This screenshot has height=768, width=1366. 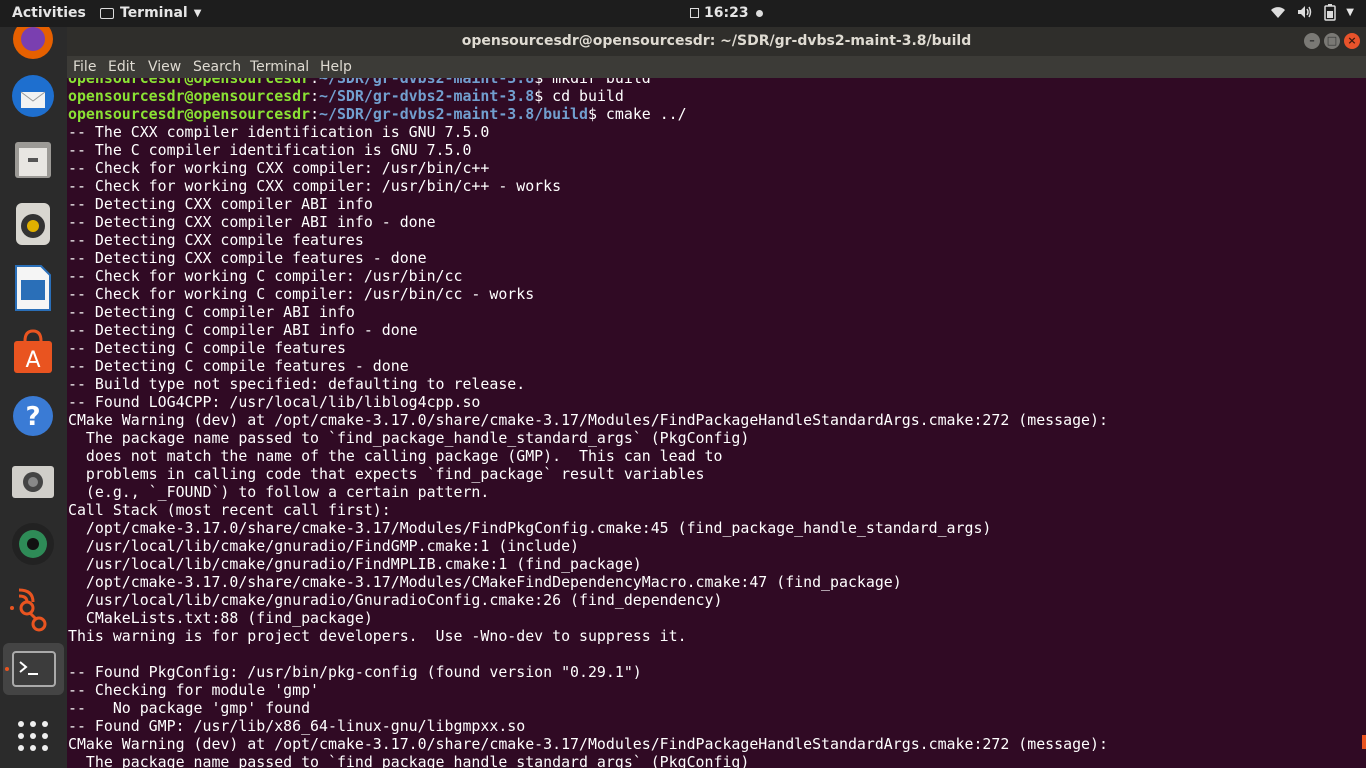 I want to click on prompt-command: cd build, so click(x=583, y=96).